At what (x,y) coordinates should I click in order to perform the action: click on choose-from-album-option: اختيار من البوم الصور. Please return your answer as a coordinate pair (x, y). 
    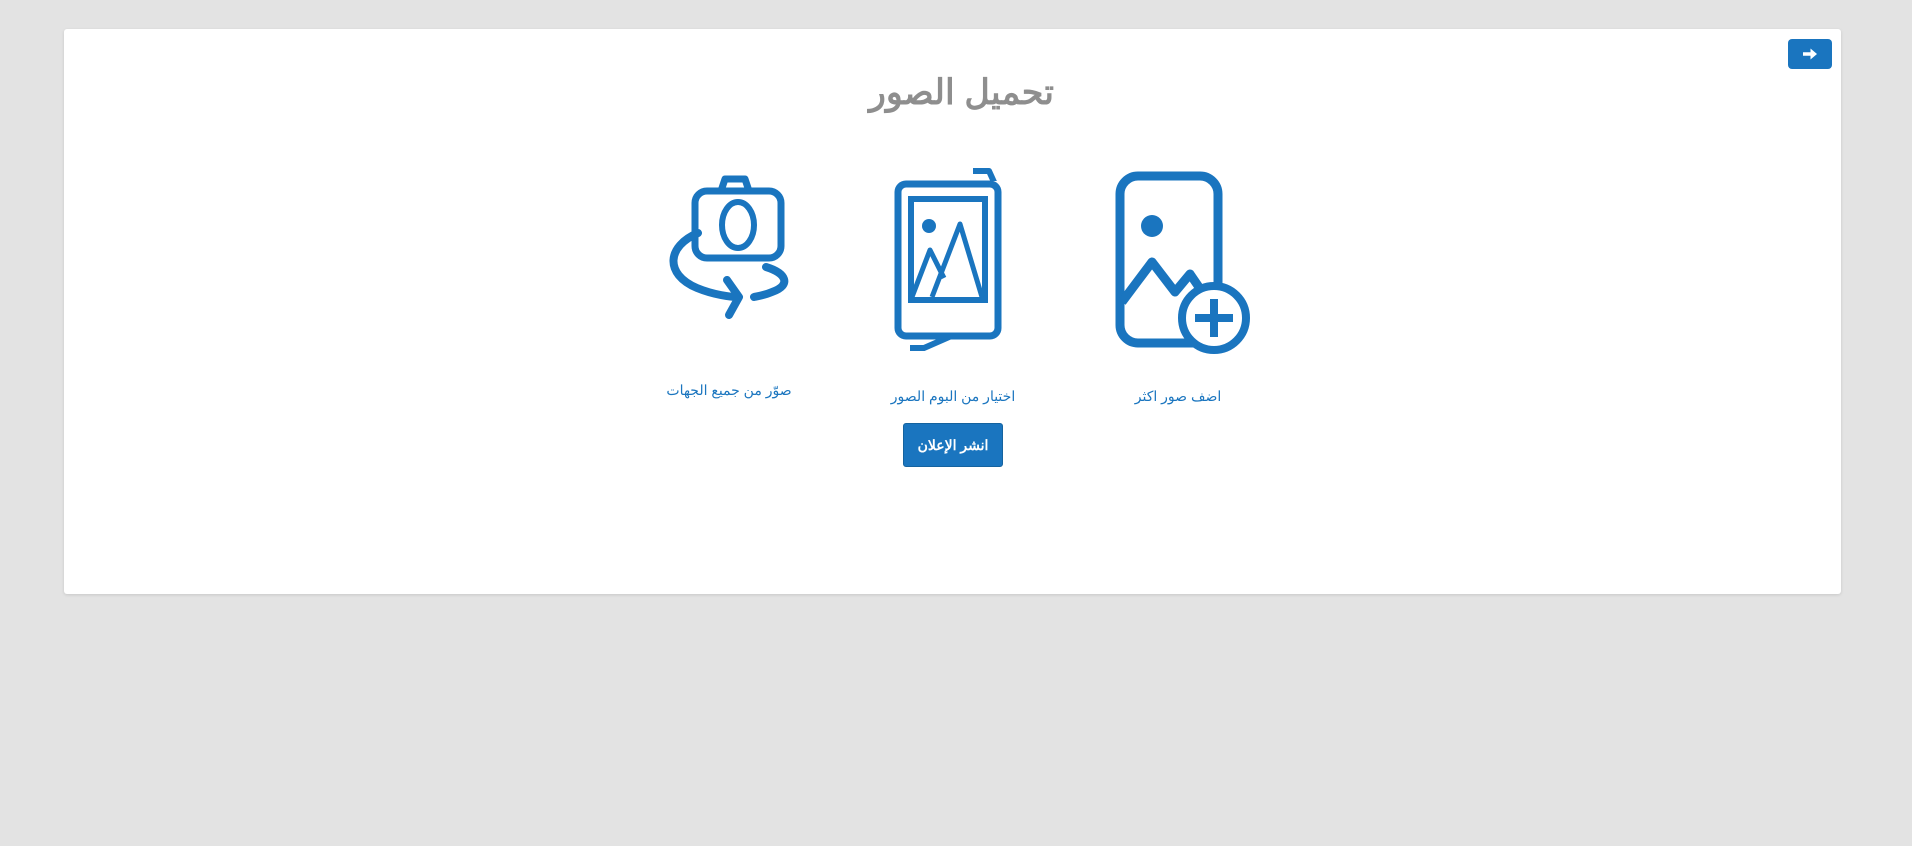
    Looking at the image, I should click on (954, 286).